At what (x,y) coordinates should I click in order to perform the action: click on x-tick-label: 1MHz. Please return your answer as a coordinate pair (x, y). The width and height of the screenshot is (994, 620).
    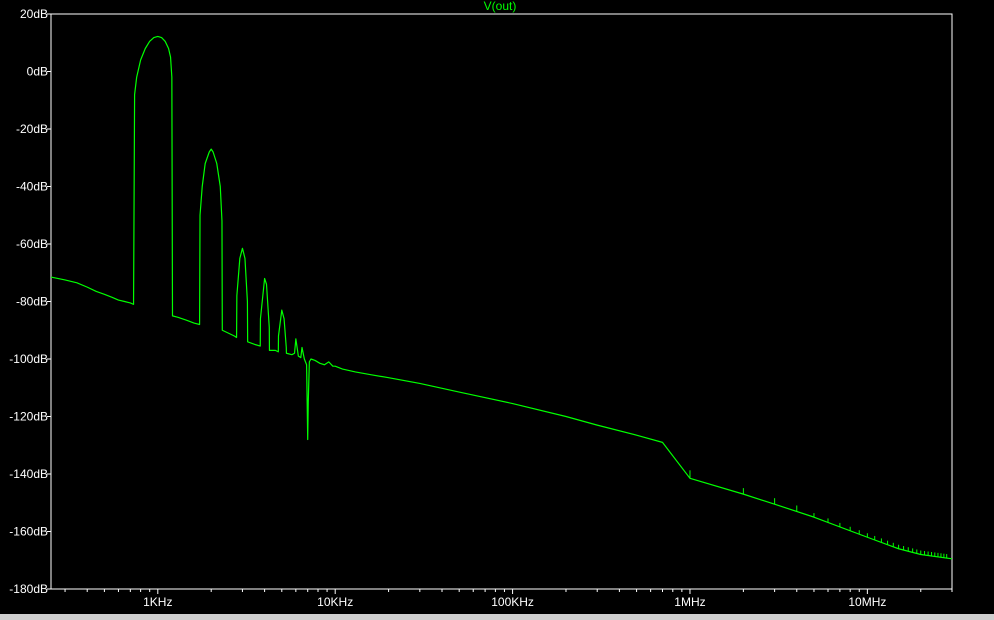
    Looking at the image, I should click on (689, 602).